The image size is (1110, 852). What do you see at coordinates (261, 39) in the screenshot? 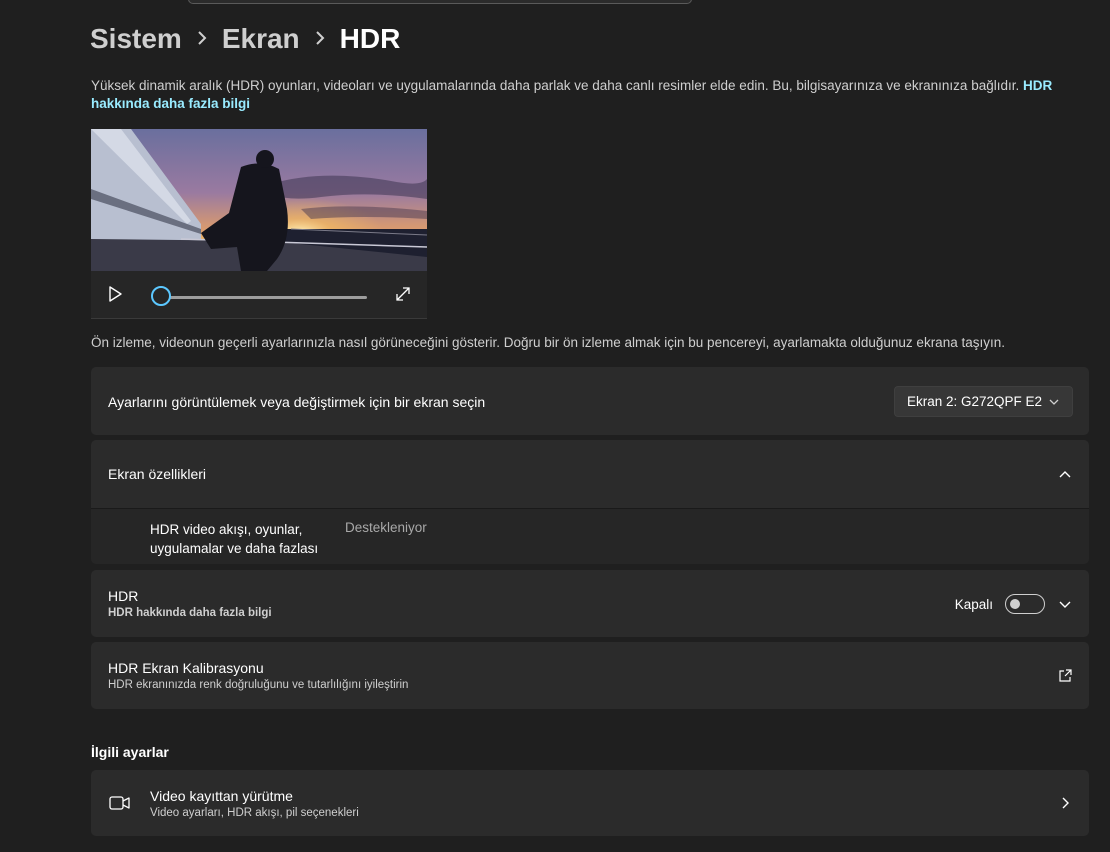
I see `breadcrumb-ekran: Ekran` at bounding box center [261, 39].